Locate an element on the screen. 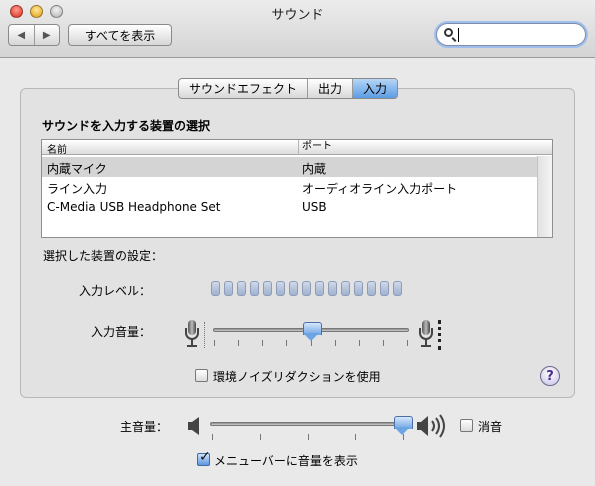  table-header: 名前 ポート is located at coordinates (297, 148).